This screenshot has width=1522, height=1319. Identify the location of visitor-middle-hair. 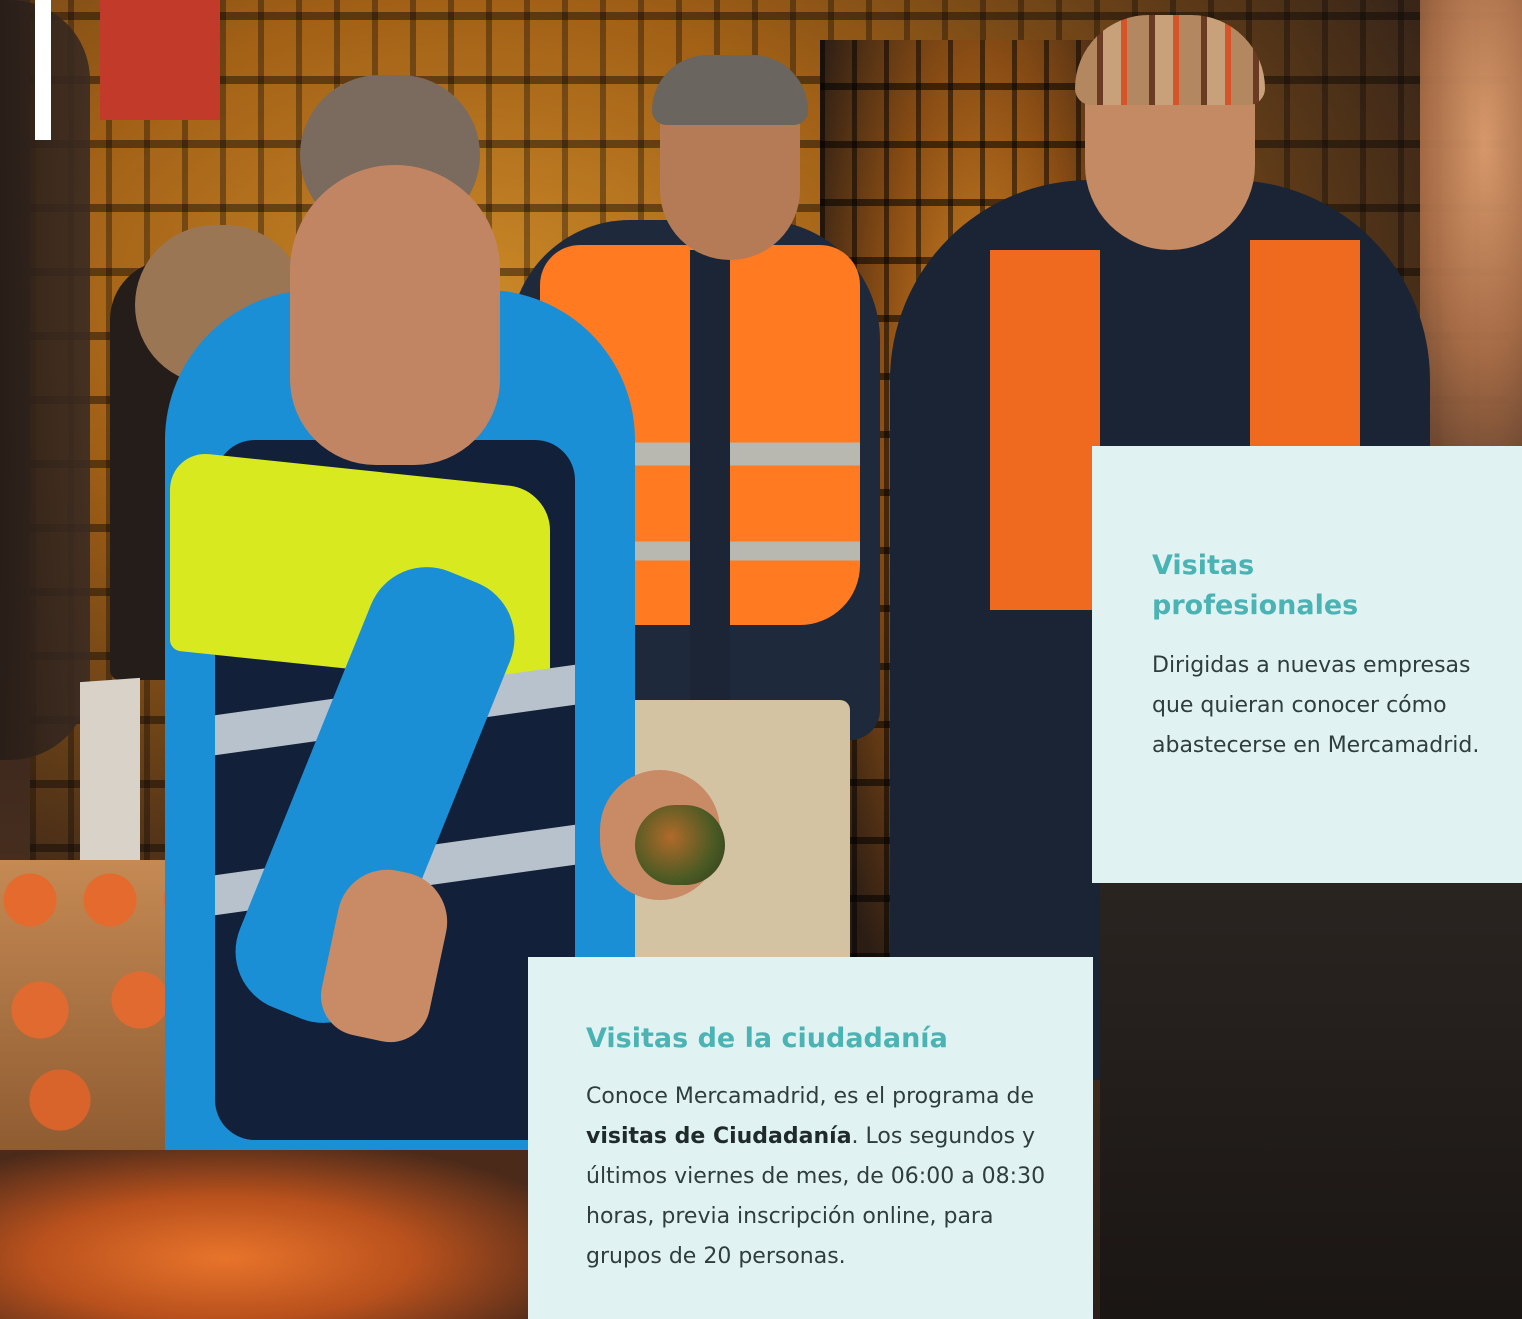
(730, 90).